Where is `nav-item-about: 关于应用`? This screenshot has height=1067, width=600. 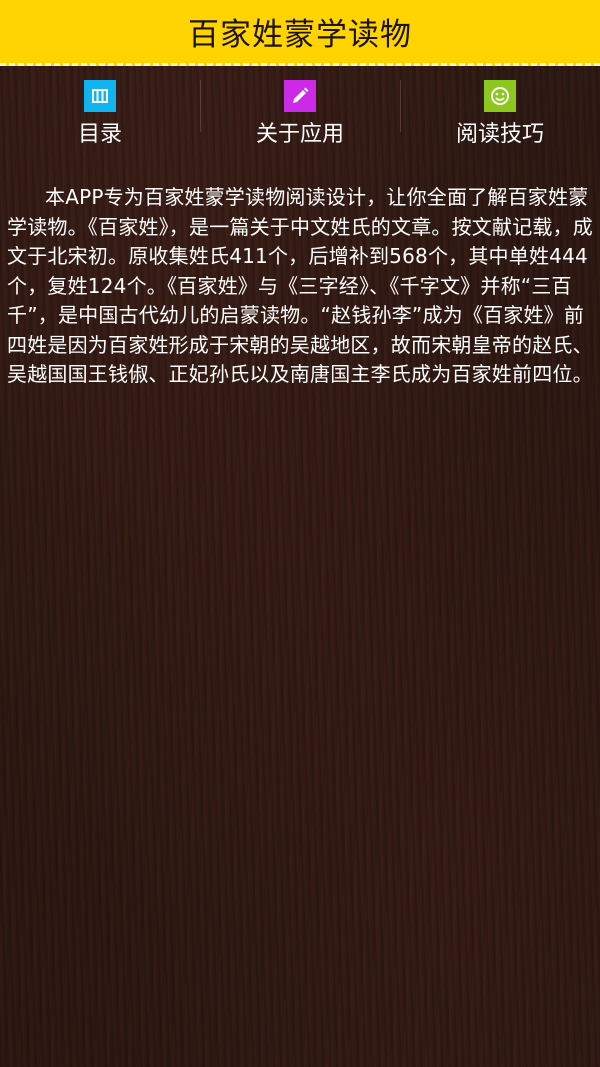
nav-item-about: 关于应用 is located at coordinates (300, 110).